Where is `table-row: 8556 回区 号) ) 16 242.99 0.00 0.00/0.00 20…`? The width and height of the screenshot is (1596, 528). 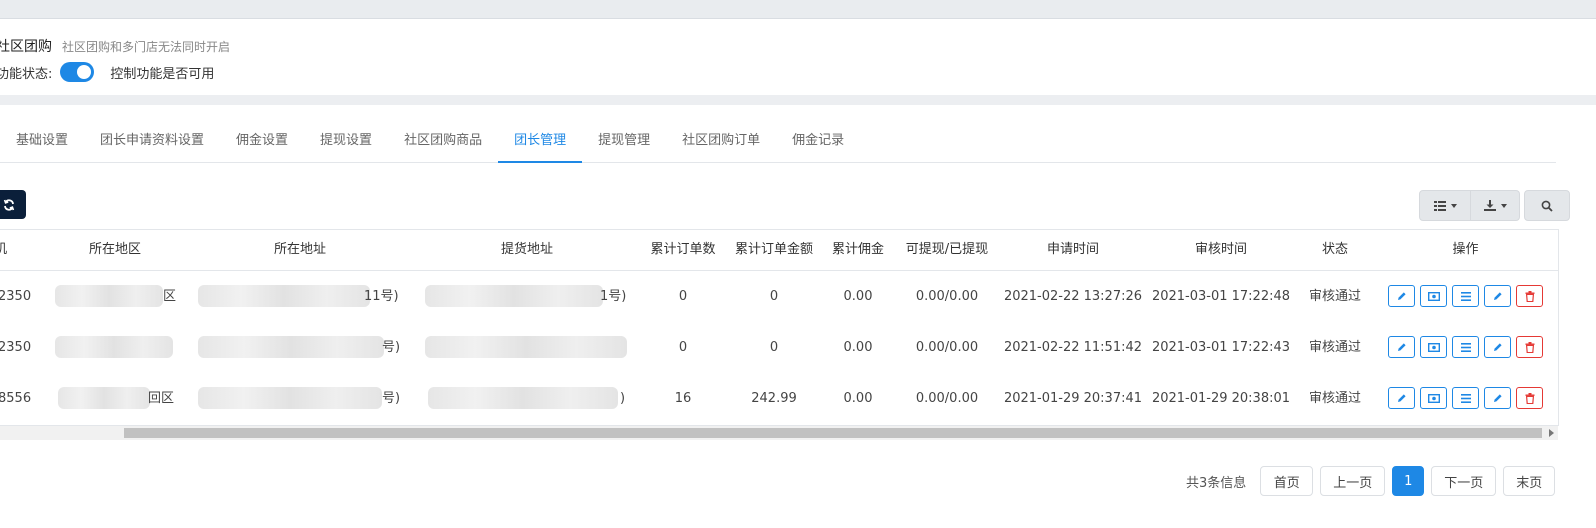
table-row: 8556 回区 号) ) 16 242.99 0.00 0.00/0.00 20… is located at coordinates (779, 398).